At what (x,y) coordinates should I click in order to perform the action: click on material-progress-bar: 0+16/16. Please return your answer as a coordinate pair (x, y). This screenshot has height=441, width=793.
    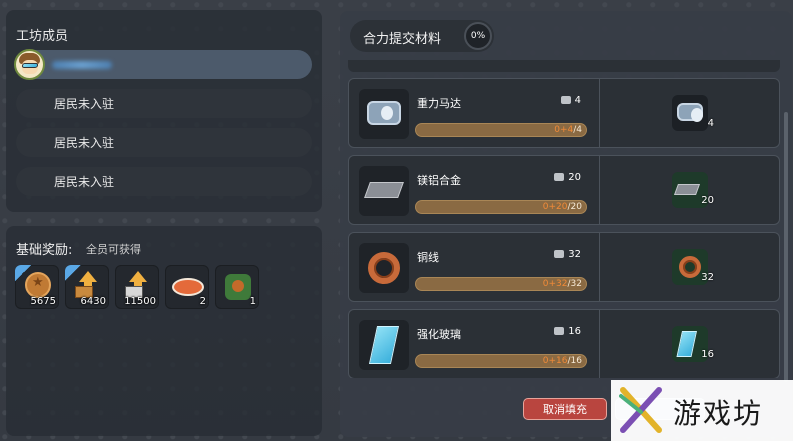
    Looking at the image, I should click on (501, 361).